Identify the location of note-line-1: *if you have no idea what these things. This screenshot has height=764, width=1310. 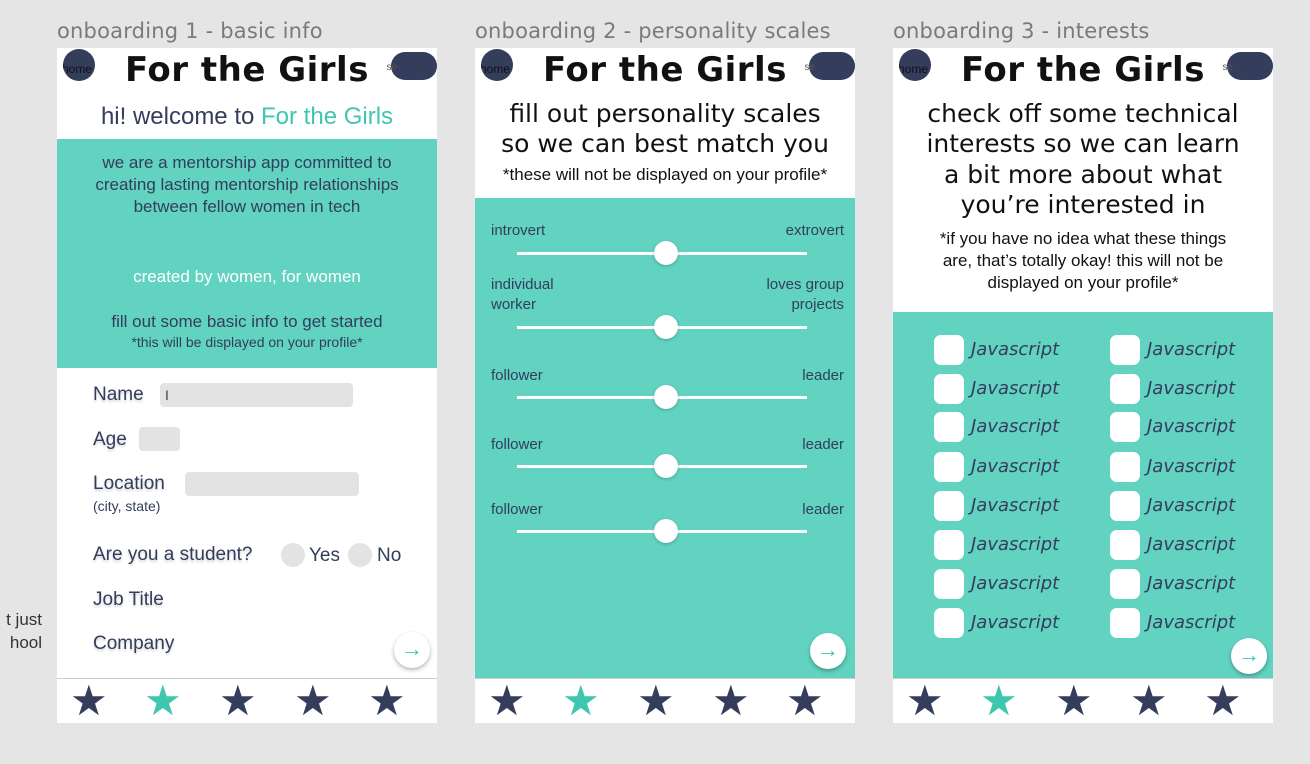
(1083, 238).